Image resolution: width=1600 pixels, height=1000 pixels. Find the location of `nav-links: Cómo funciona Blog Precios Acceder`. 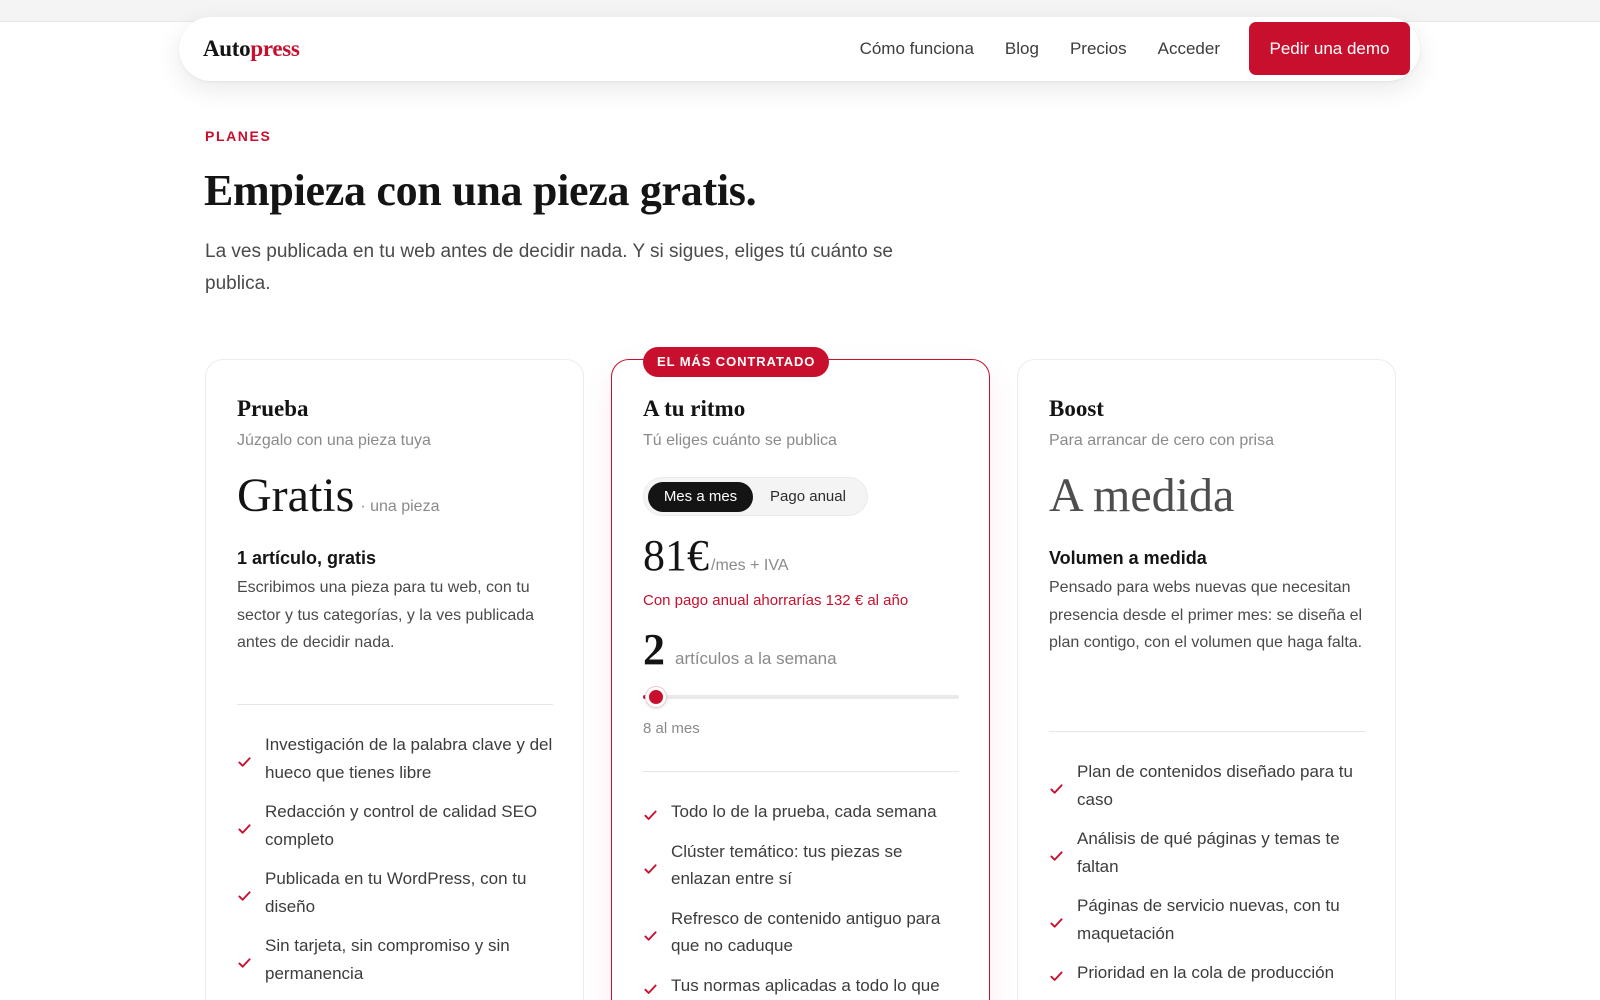

nav-links: Cómo funciona Blog Precios Acceder is located at coordinates (1040, 49).